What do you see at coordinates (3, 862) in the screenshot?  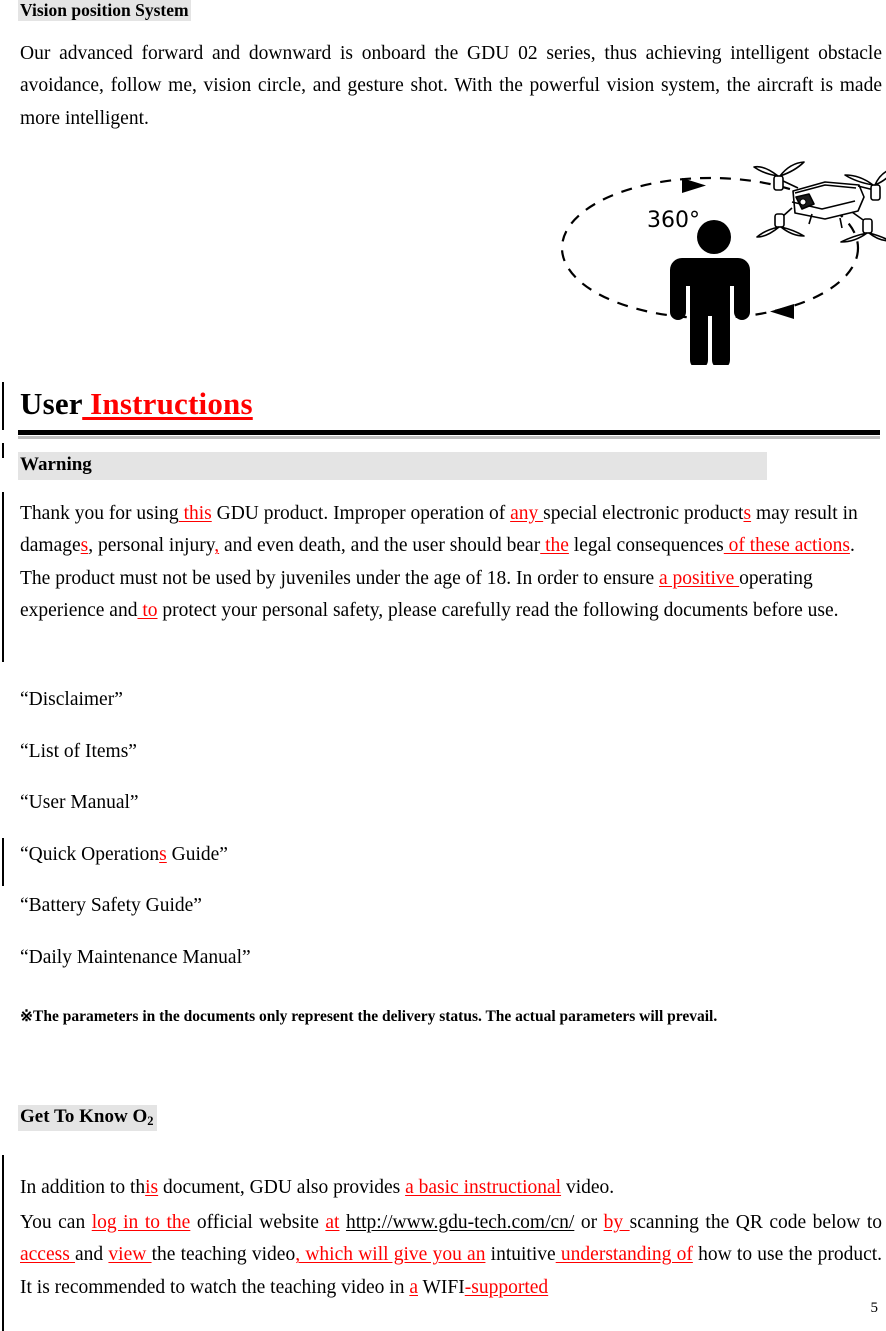 I see `change-bar-quicklist` at bounding box center [3, 862].